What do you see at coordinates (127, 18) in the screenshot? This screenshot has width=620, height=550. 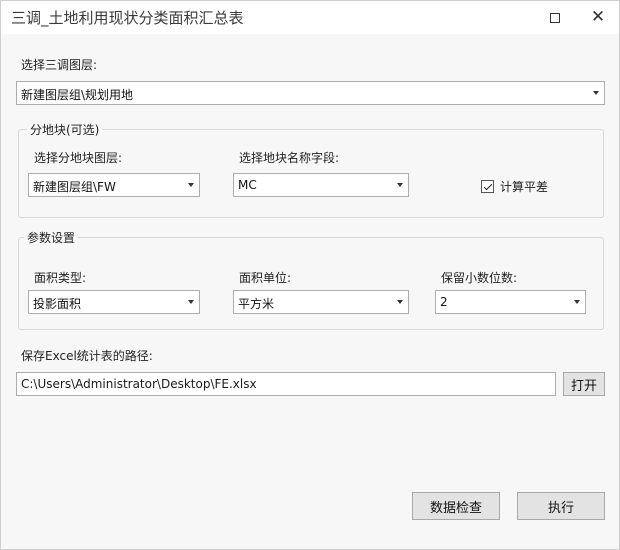 I see `window-title: 三调_土地利用现状分类面积汇总表` at bounding box center [127, 18].